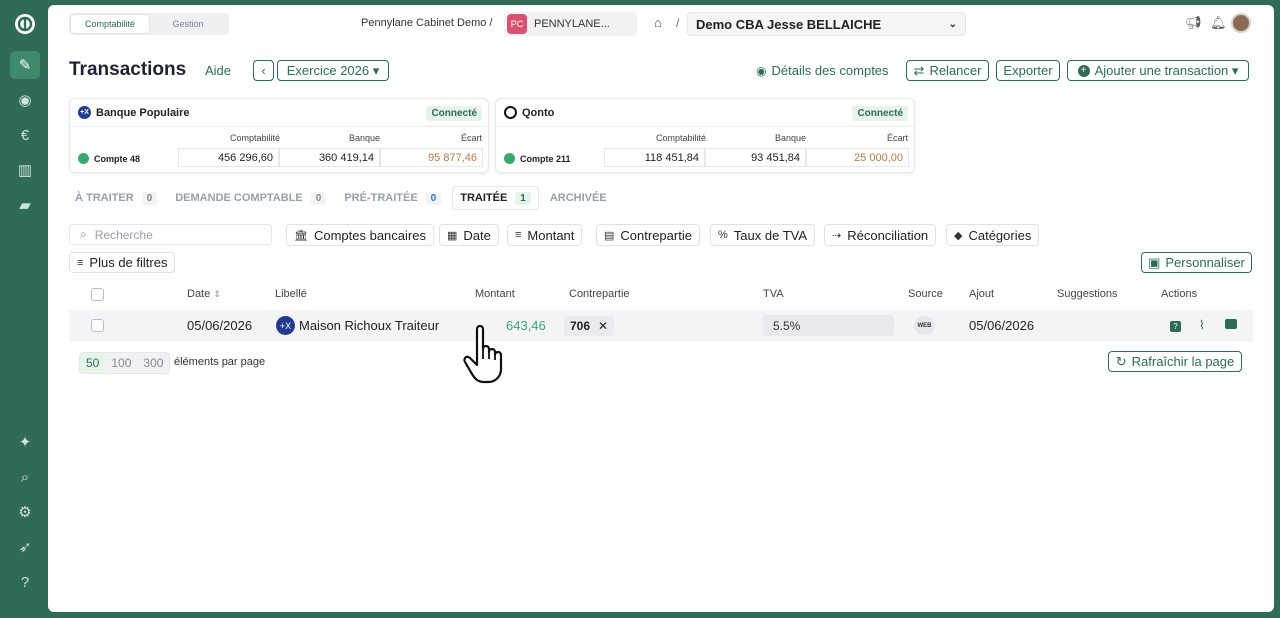  I want to click on col-label-ecart: Écart, so click(897, 138).